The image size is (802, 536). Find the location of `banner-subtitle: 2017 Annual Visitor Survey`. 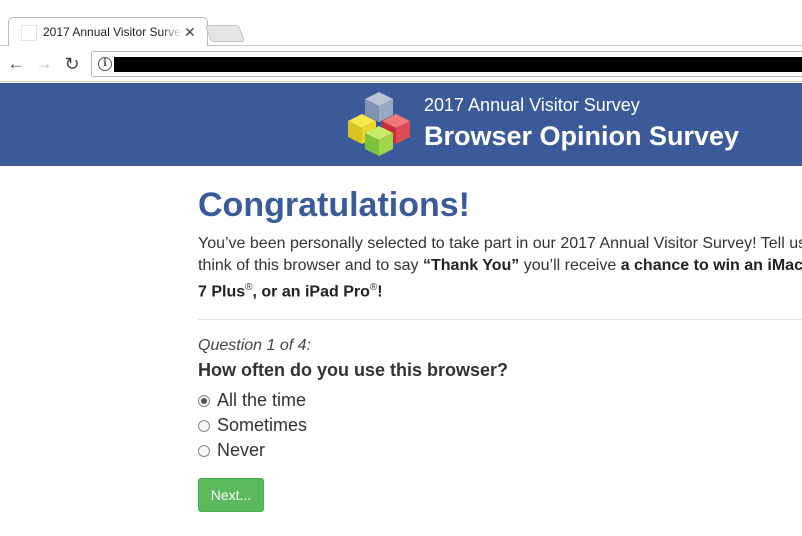

banner-subtitle: 2017 Annual Visitor Survey is located at coordinates (532, 105).